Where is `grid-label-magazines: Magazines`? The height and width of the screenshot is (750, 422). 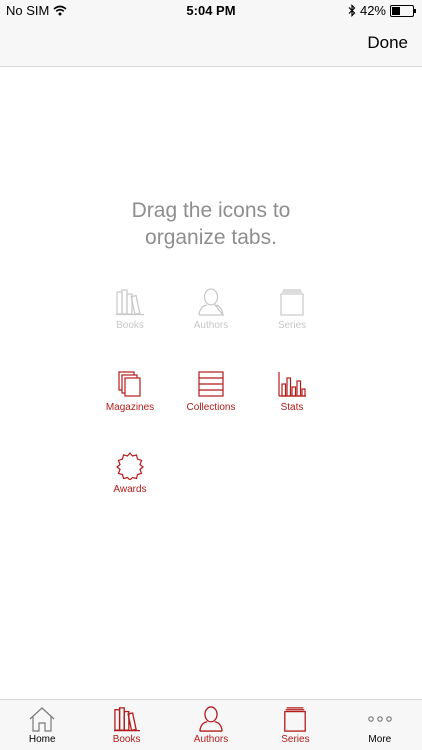 grid-label-magazines: Magazines is located at coordinates (130, 407).